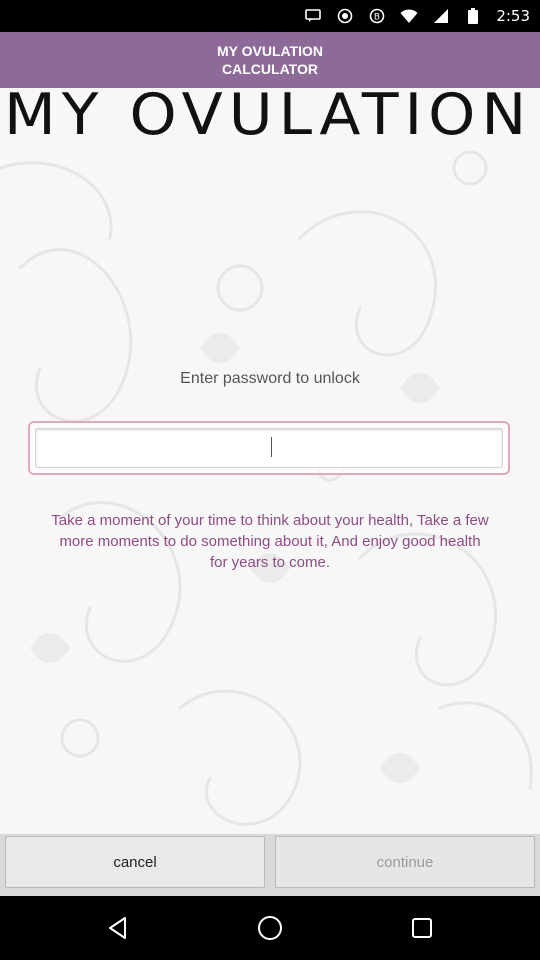  I want to click on password-prompt: Enter password to unlock, so click(270, 378).